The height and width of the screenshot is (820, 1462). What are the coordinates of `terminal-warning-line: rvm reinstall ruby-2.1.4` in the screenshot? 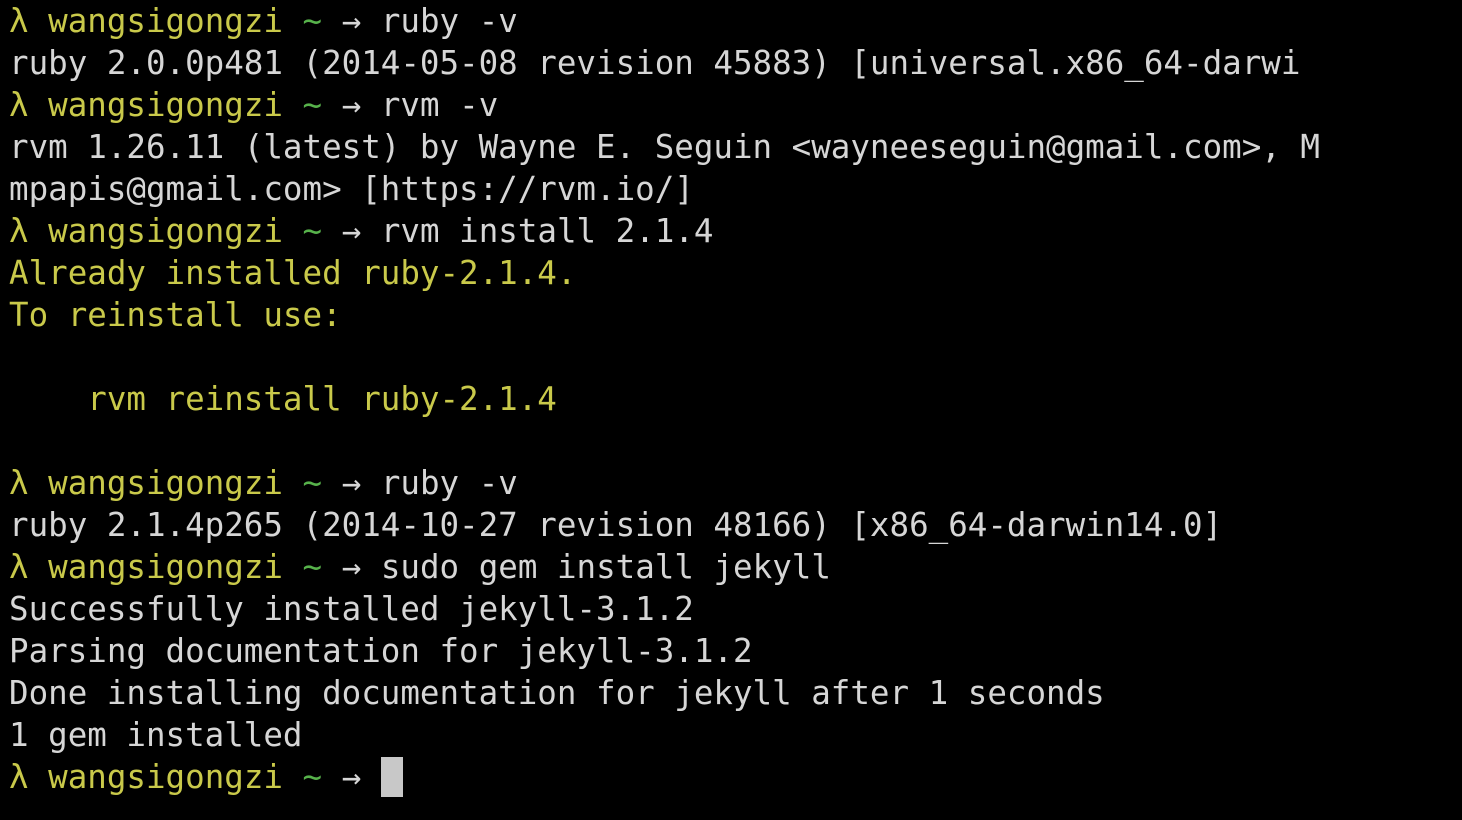 It's located at (283, 399).